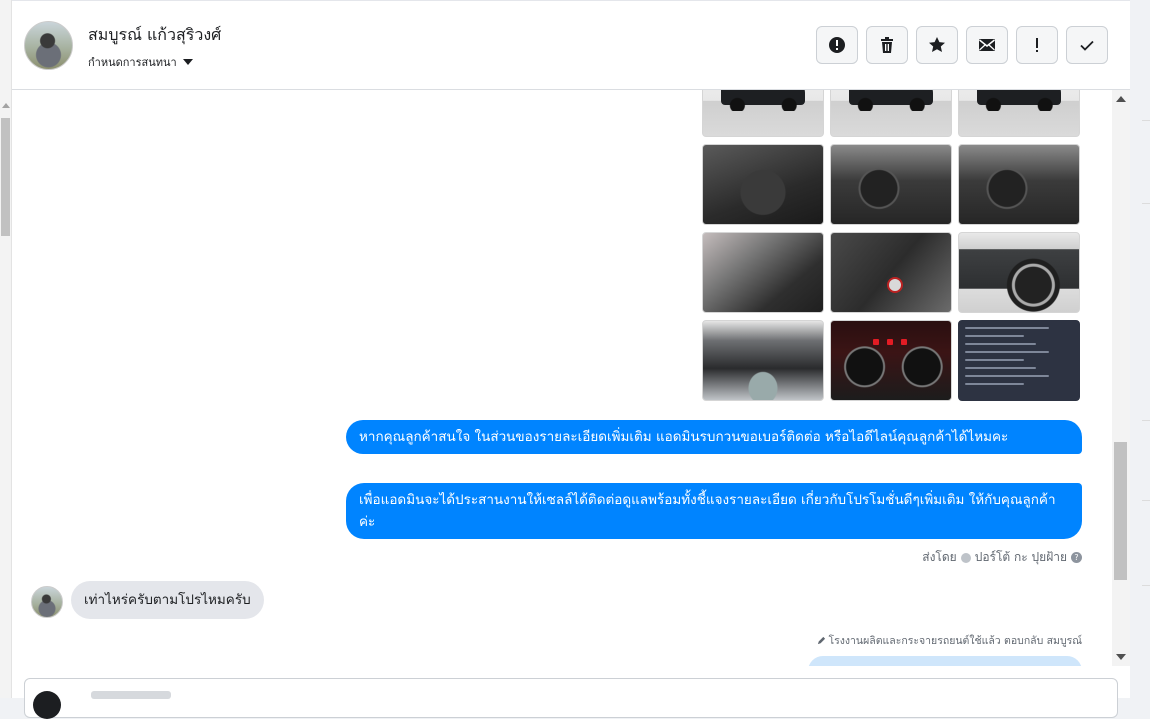  I want to click on spec-text-lines, so click(1019, 359).